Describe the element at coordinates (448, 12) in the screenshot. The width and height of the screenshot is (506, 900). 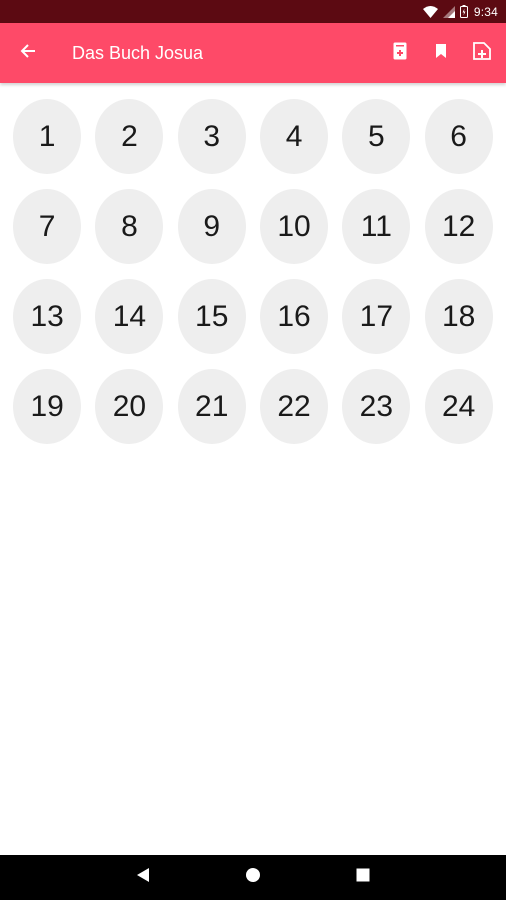
I see `signal-icon` at that location.